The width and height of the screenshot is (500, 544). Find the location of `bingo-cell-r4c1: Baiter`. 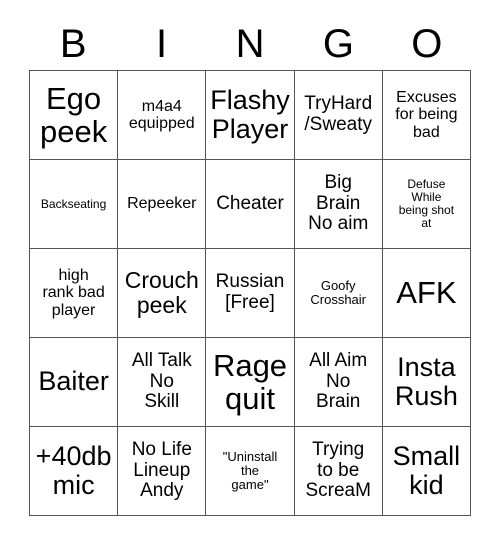

bingo-cell-r4c1: Baiter is located at coordinates (74, 382).